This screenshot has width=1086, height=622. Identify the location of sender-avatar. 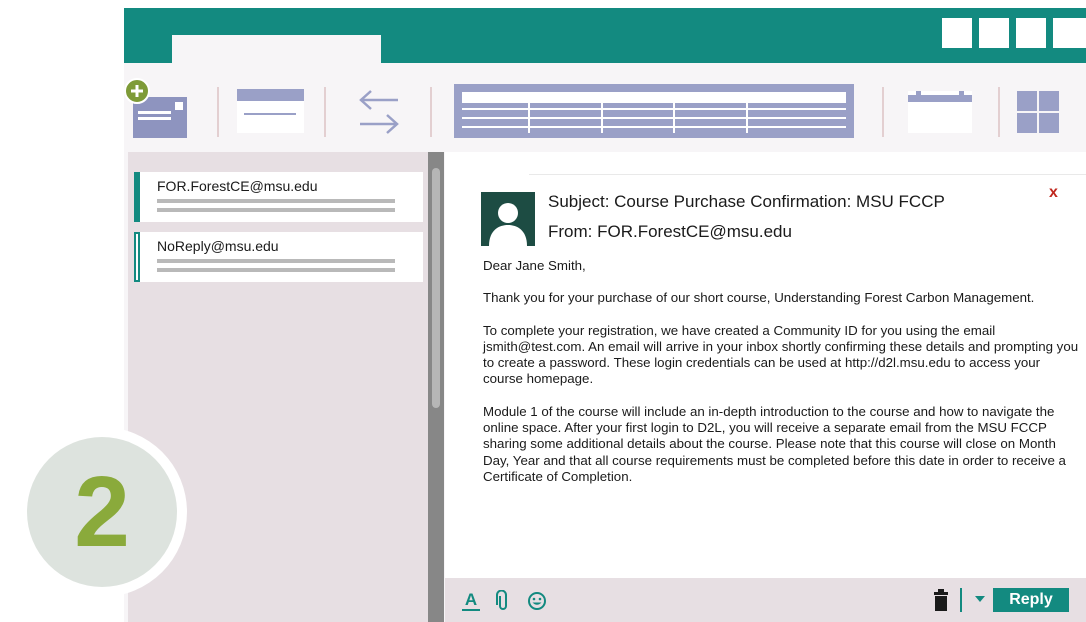
(508, 219).